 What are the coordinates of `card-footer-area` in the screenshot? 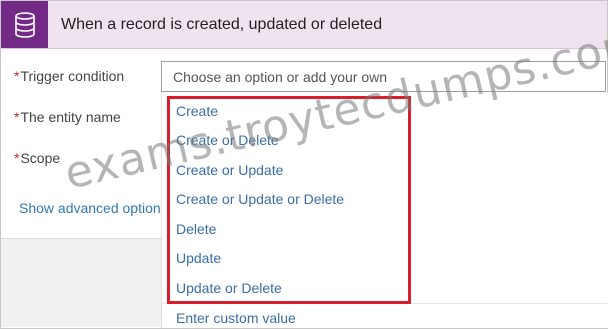 It's located at (81, 283).